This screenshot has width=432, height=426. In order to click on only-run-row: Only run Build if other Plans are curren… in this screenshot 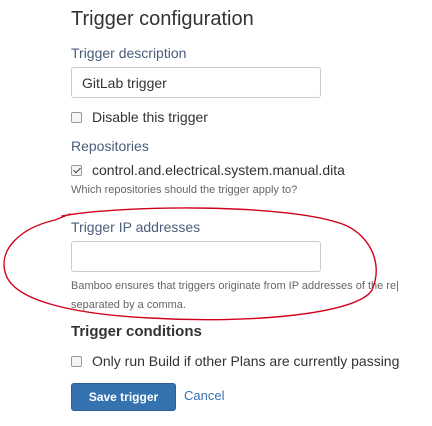, I will do `click(235, 361)`.